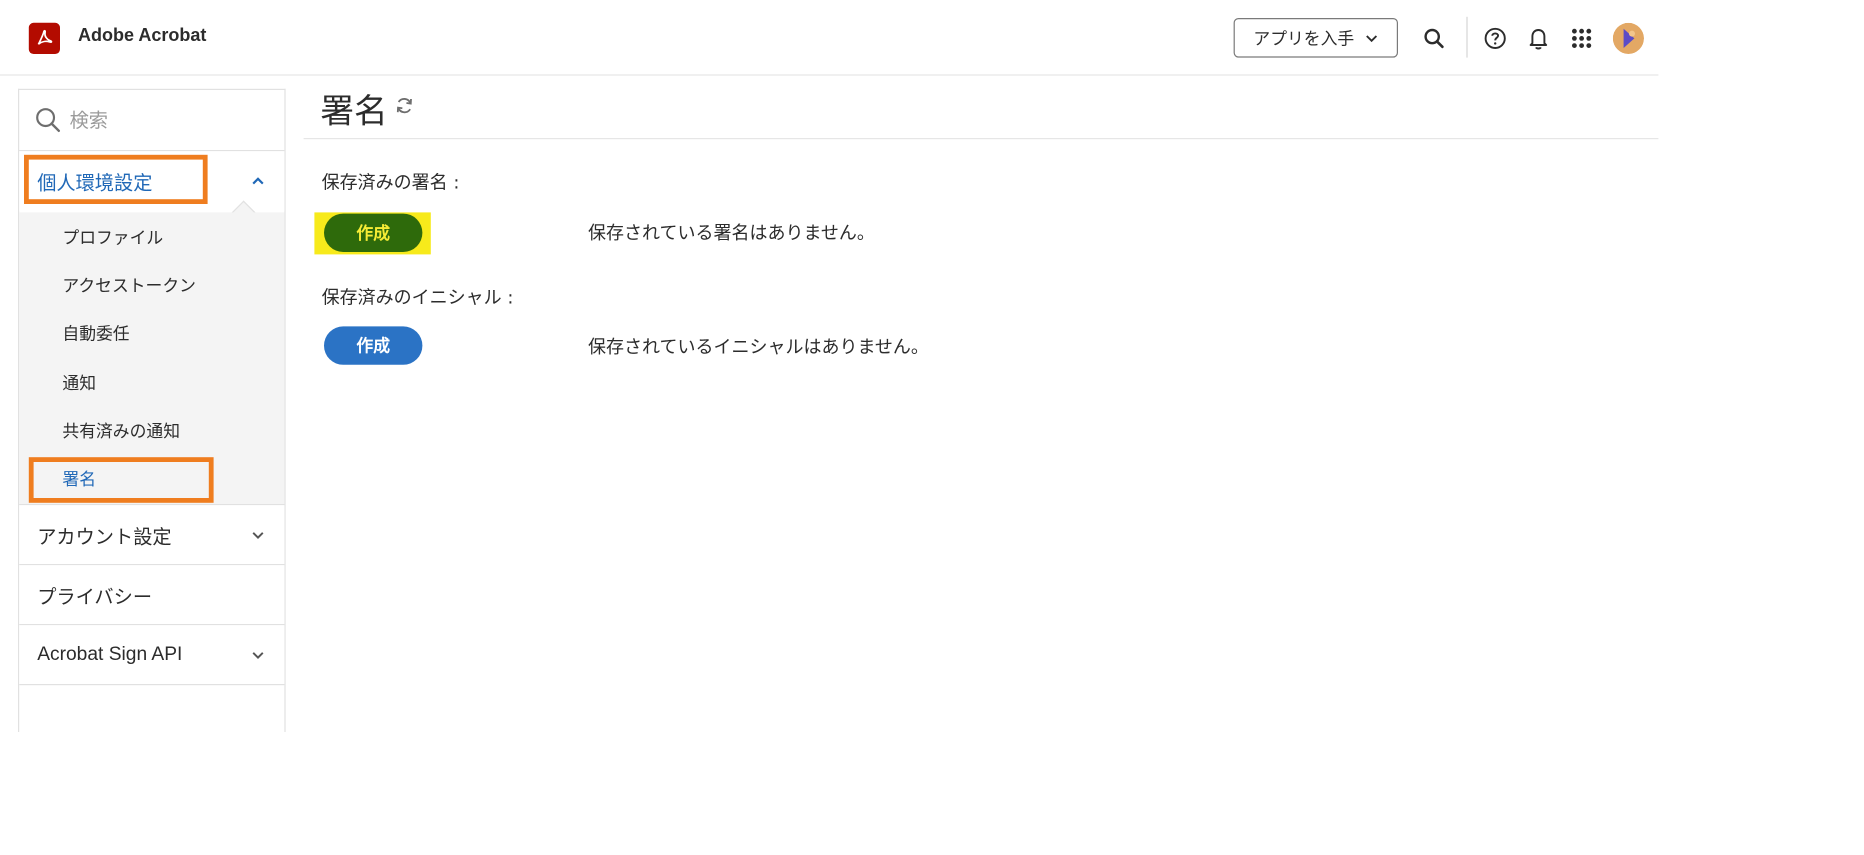  I want to click on sidebar-item-shared-notifications: 共有済みの通知, so click(121, 431).